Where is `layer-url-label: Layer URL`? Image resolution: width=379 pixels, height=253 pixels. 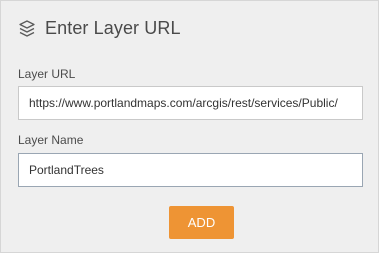 layer-url-label: Layer URL is located at coordinates (47, 74).